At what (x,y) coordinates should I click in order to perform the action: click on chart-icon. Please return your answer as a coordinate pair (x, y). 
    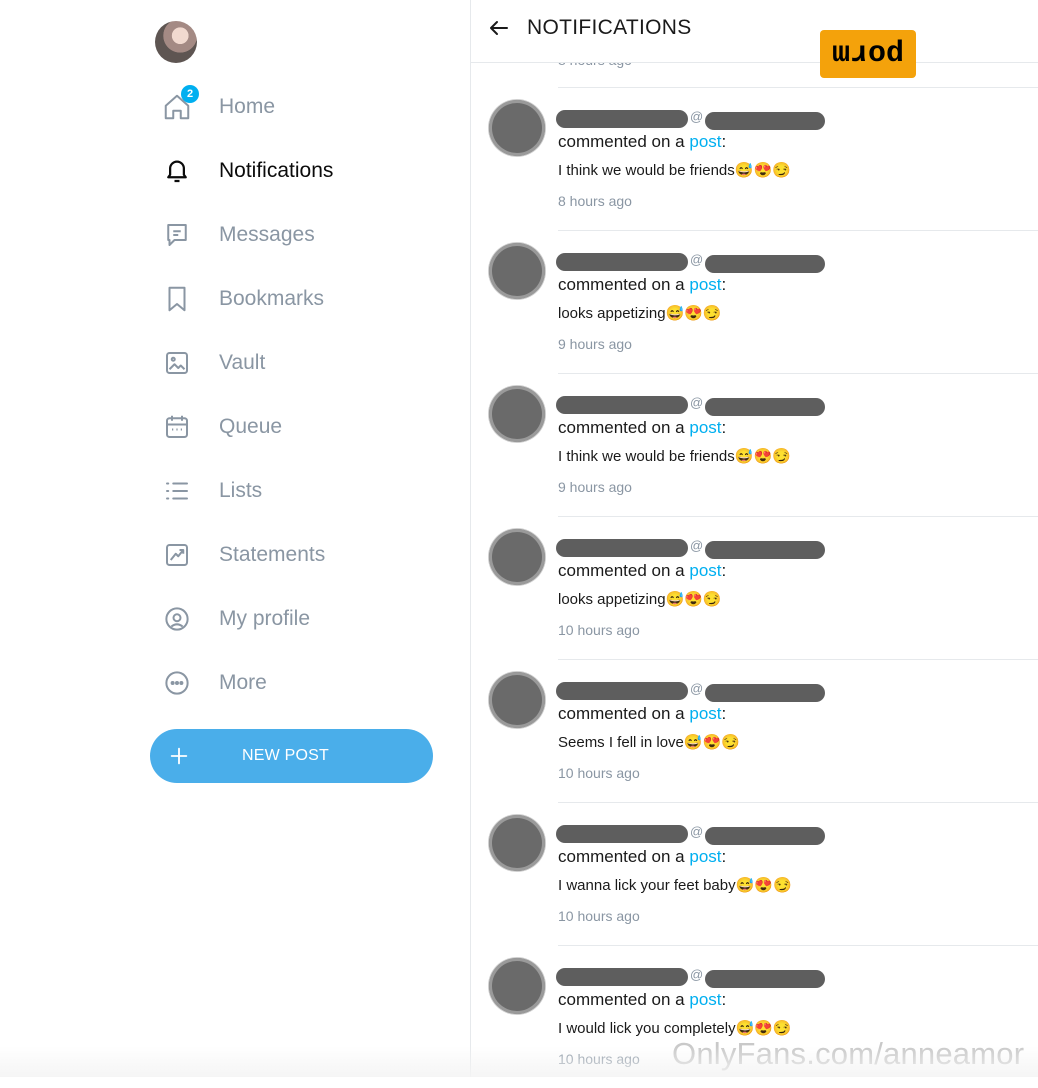
    Looking at the image, I should click on (177, 555).